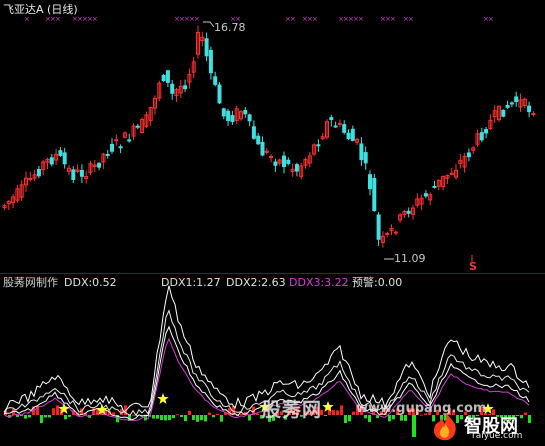 Image resolution: width=545 pixels, height=446 pixels. I want to click on high-price-label: 16.78, so click(230, 27).